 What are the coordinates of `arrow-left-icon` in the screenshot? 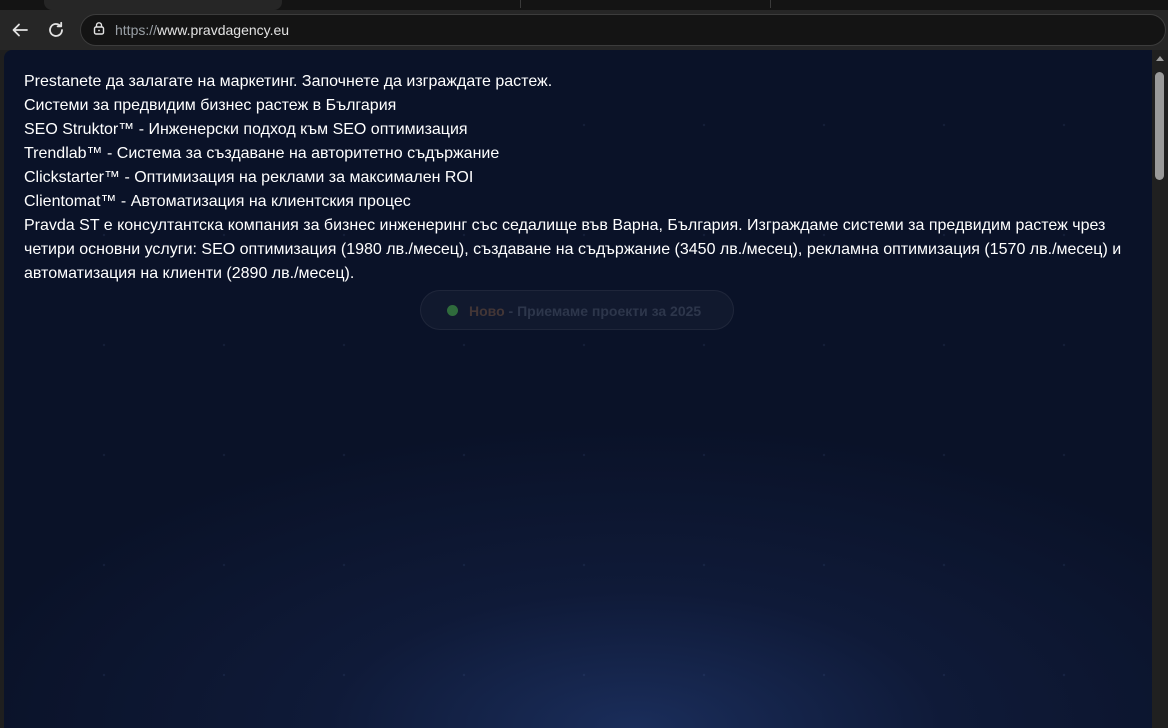 It's located at (20, 30).